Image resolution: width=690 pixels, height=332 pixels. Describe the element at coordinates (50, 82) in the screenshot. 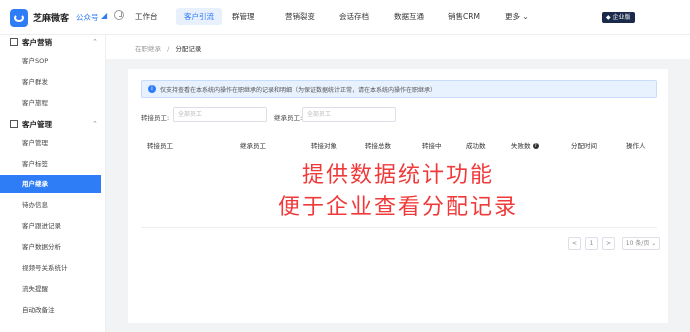

I see `sidebar-item-customer-broadcast: 客户群发` at that location.